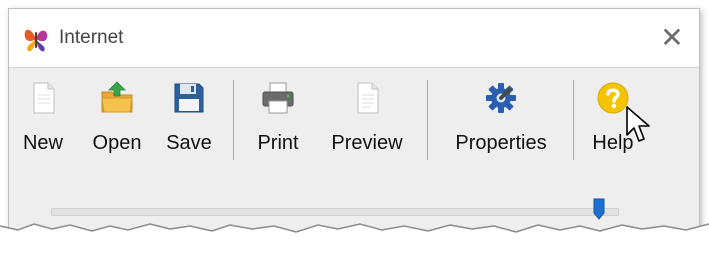 The image size is (709, 256). What do you see at coordinates (117, 97) in the screenshot?
I see `open-folder-icon` at bounding box center [117, 97].